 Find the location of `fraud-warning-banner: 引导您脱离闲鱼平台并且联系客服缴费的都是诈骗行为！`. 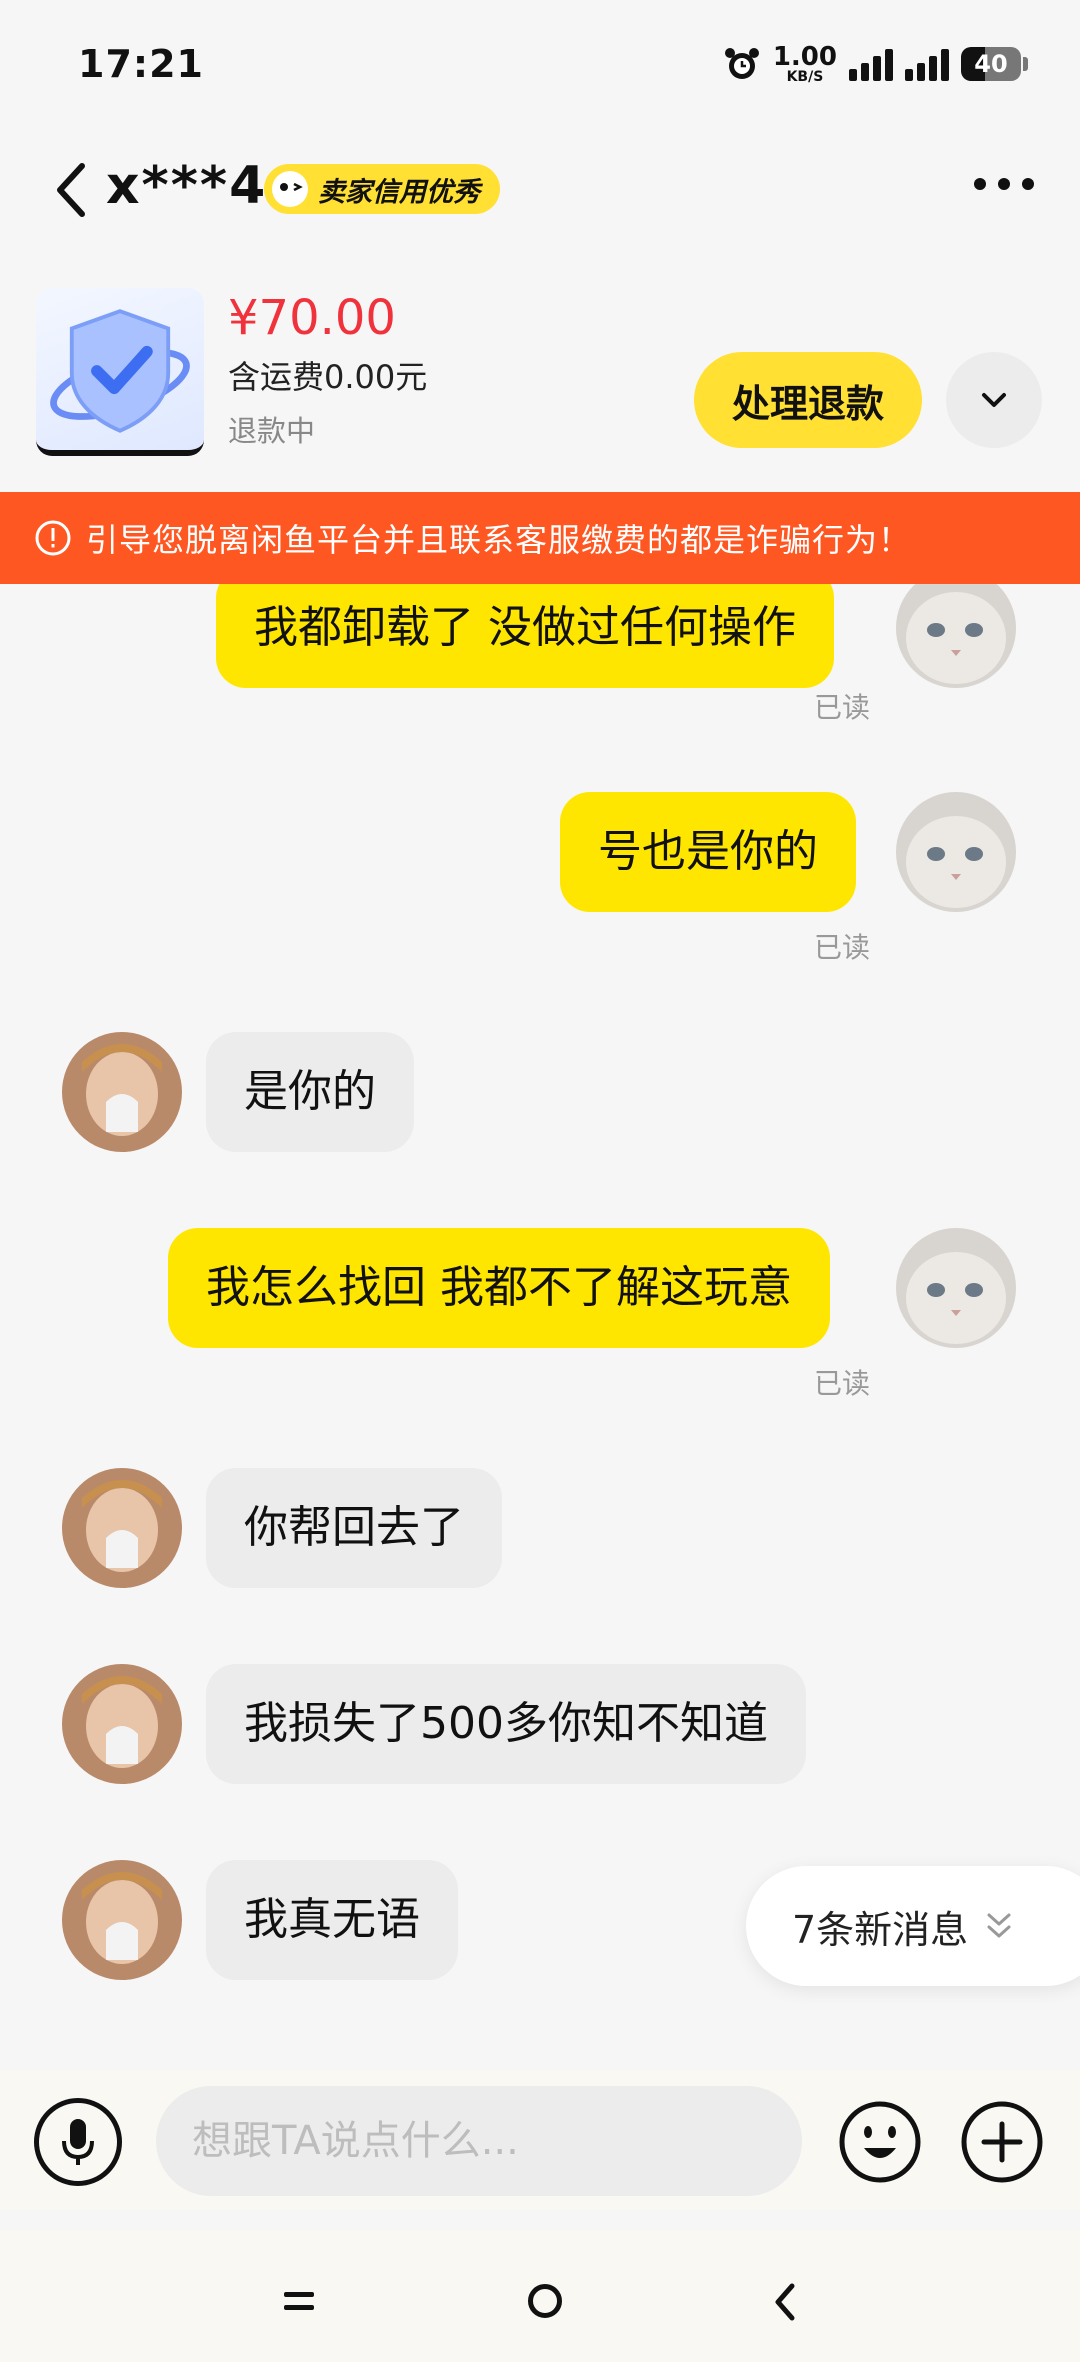

fraud-warning-banner: 引导您脱离闲鱼平台并且联系客服缴费的都是诈骗行为！ is located at coordinates (540, 538).